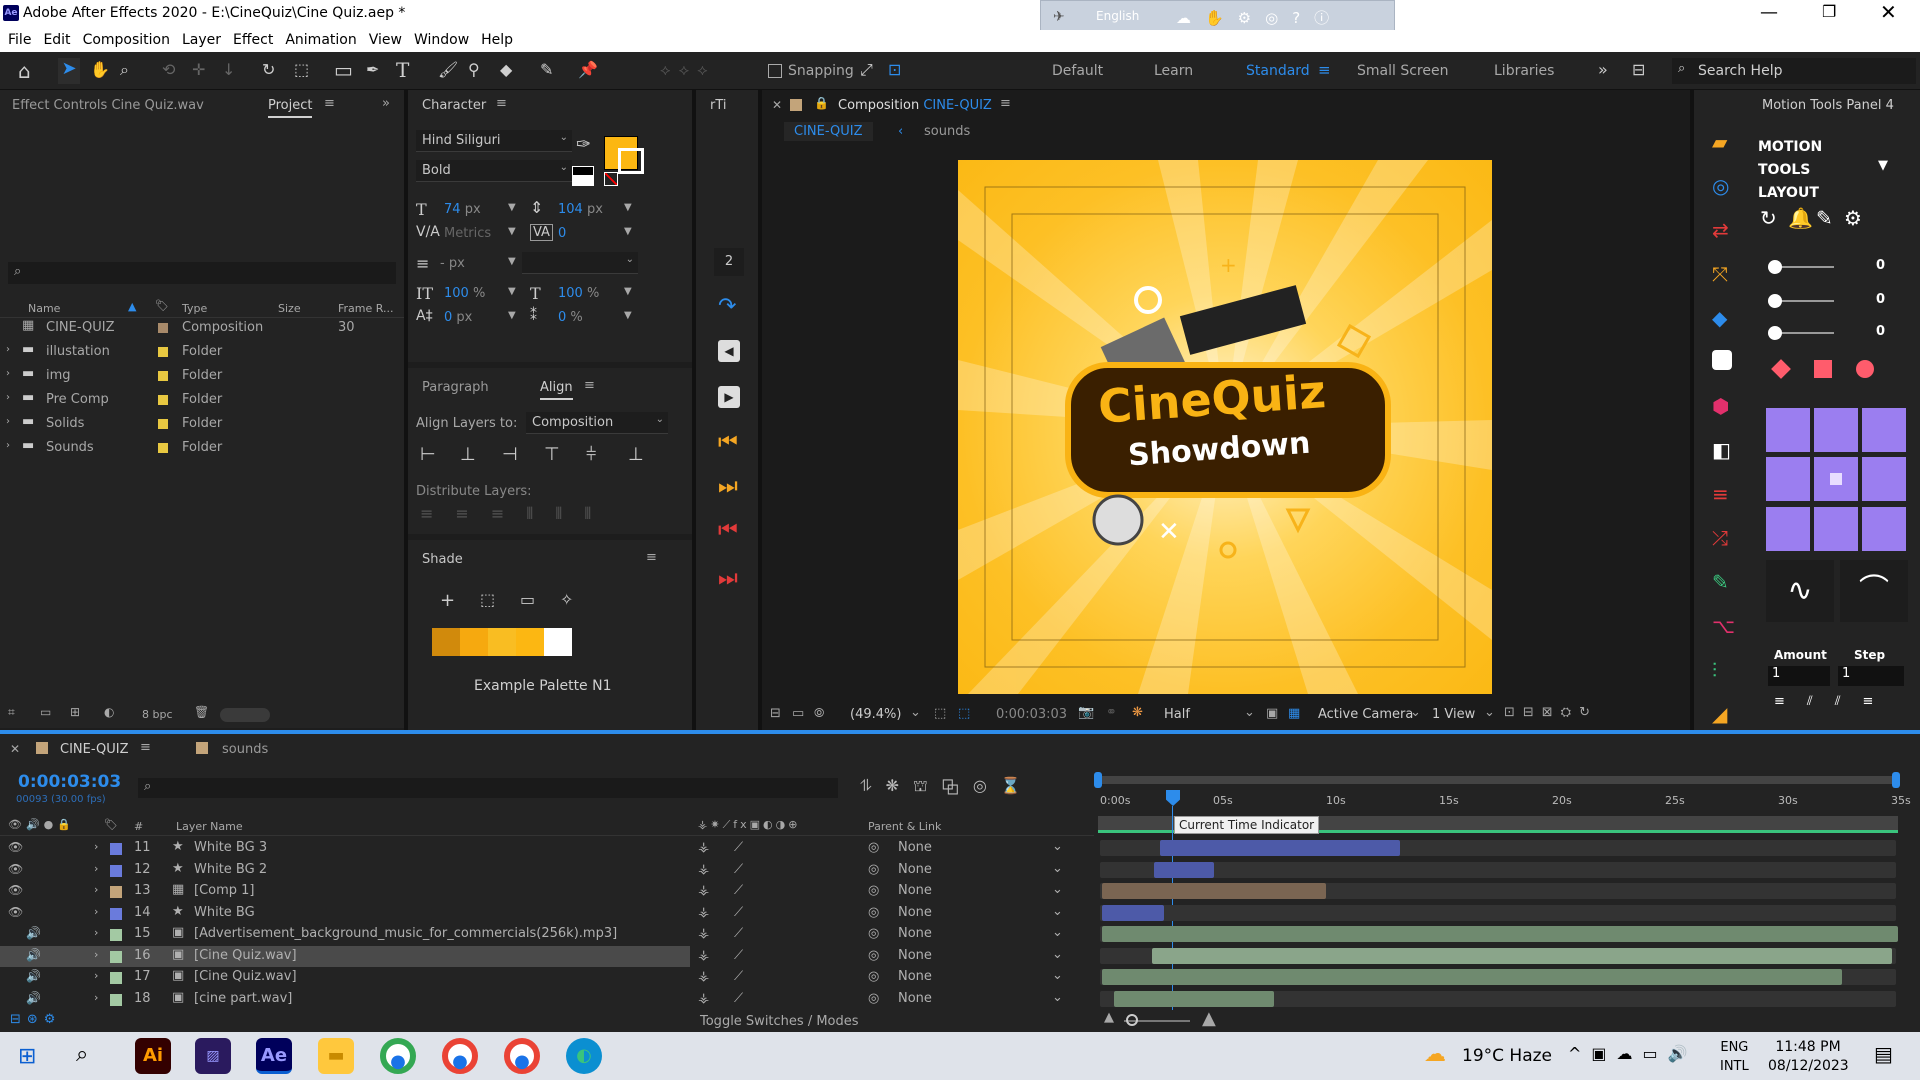 The height and width of the screenshot is (1080, 1920). Describe the element at coordinates (580, 209) in the screenshot. I see `leading-value: 104 px` at that location.